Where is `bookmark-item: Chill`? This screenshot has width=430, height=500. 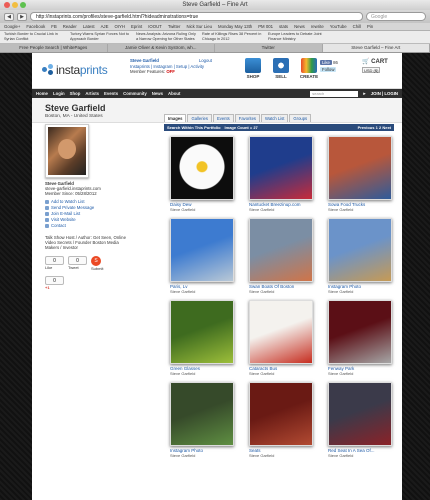 bookmark-item: Chill is located at coordinates (357, 26).